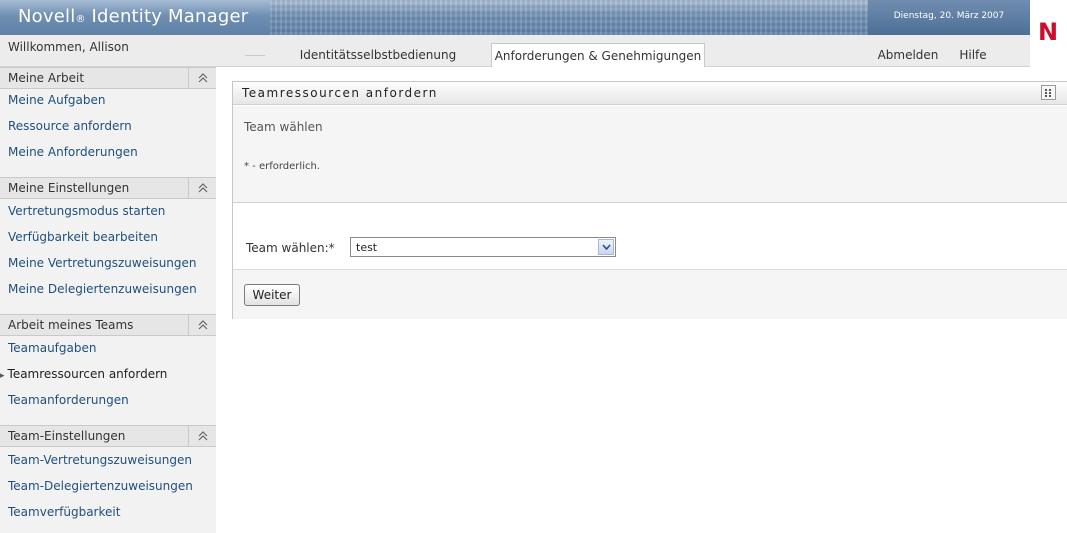  Describe the element at coordinates (1048, 32) in the screenshot. I see `novell-logo: N` at that location.